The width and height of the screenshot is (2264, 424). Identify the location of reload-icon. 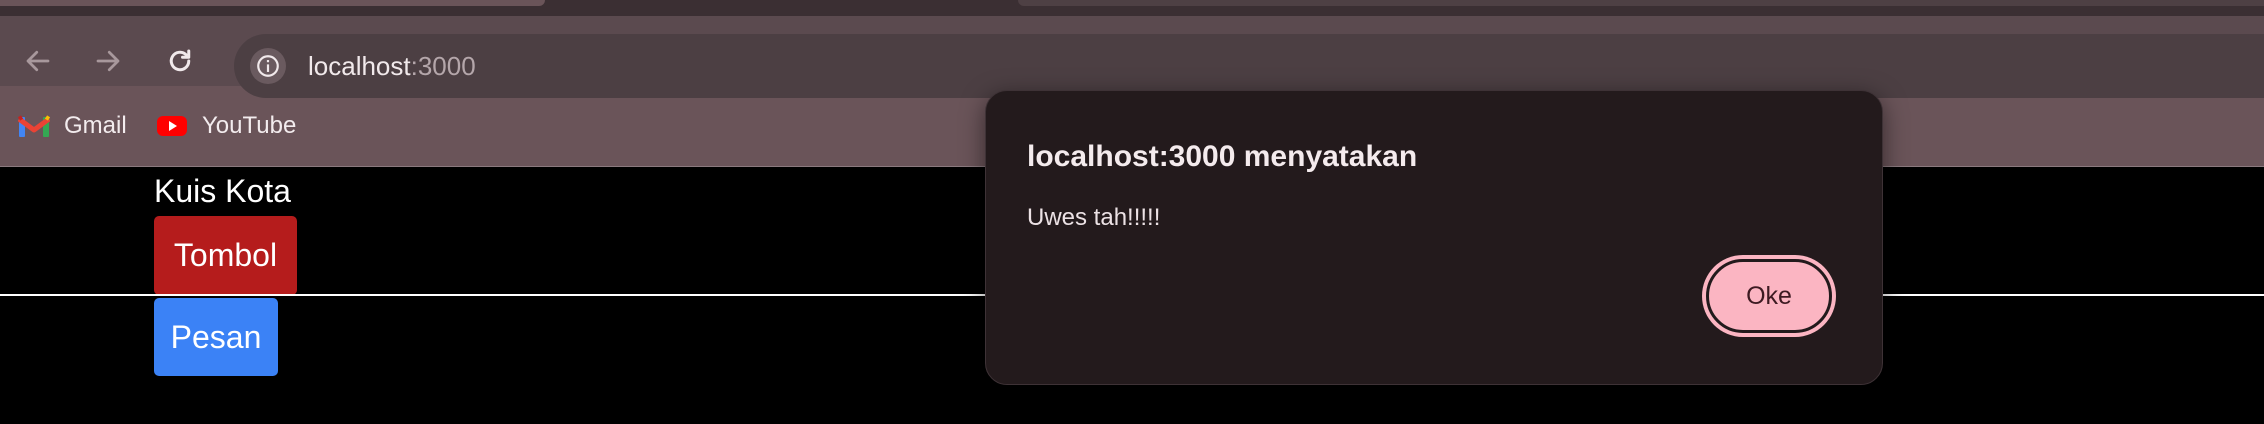
(180, 60).